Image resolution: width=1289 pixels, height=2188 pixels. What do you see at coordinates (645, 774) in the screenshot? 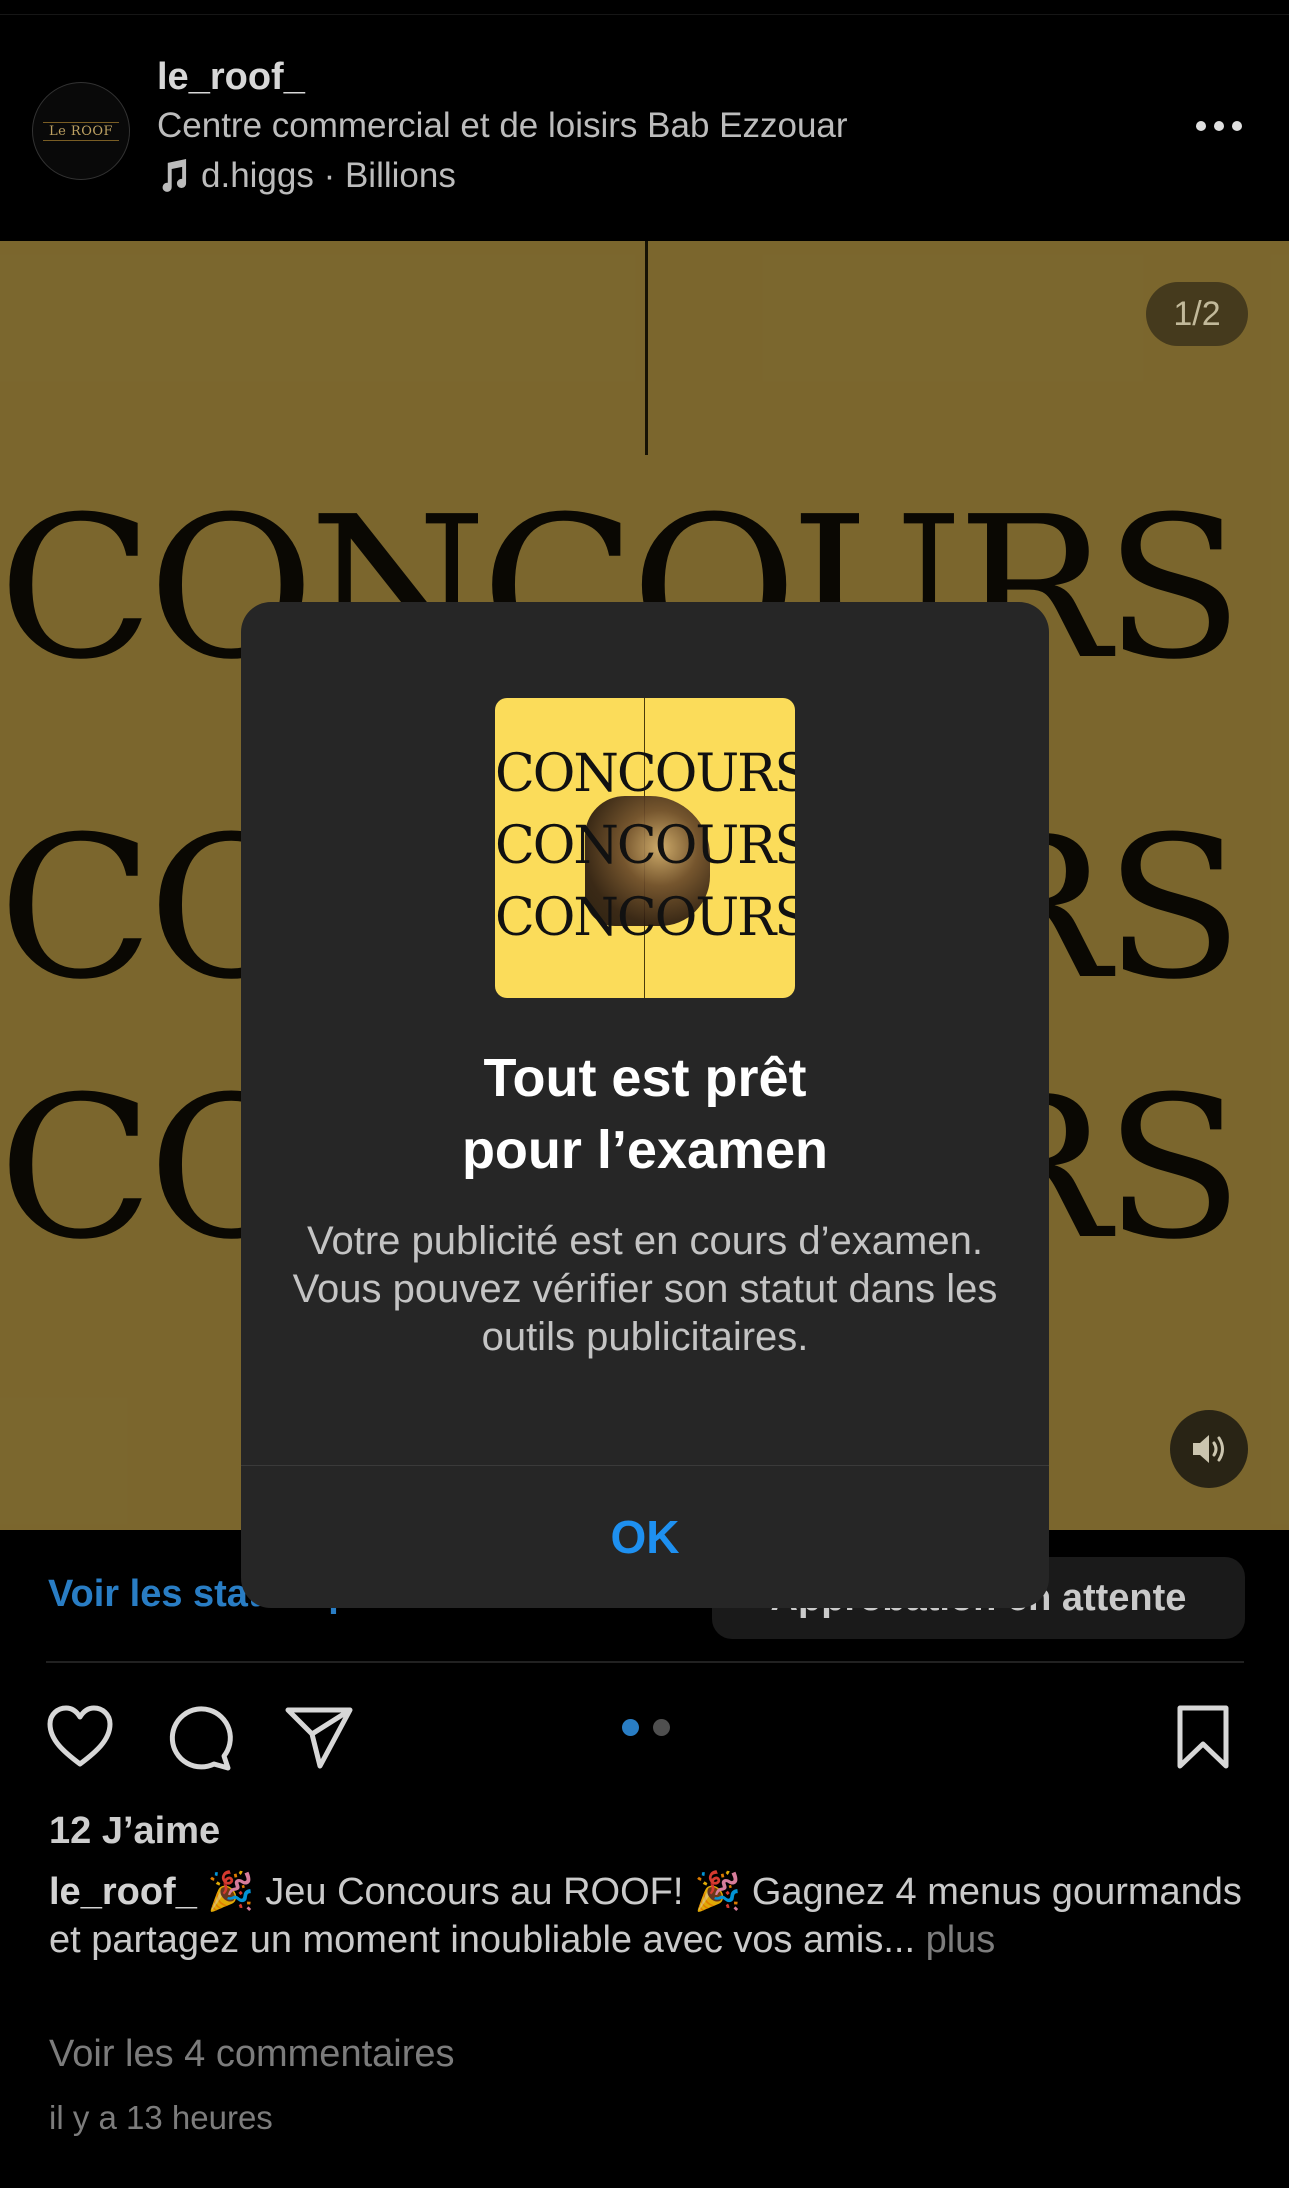
I see `thumb-word-1: CONCOURS` at bounding box center [645, 774].